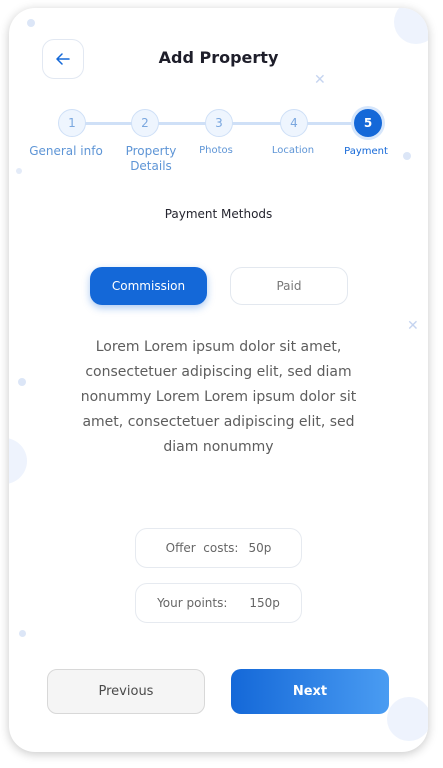 The height and width of the screenshot is (768, 443). What do you see at coordinates (366, 151) in the screenshot?
I see `step-5-label: Payment` at bounding box center [366, 151].